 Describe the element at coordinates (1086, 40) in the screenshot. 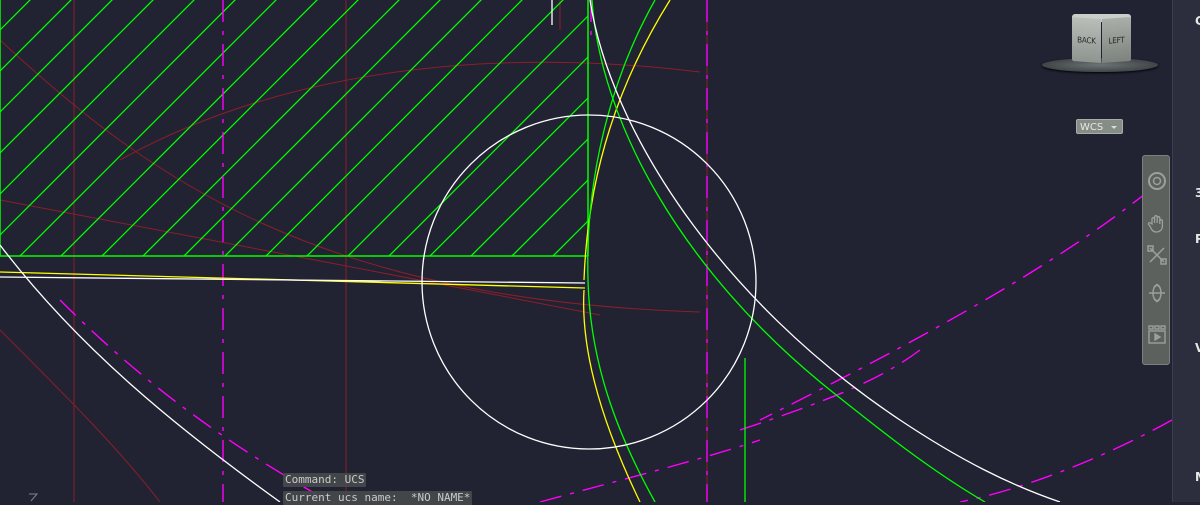

I see `viewcube-back-face: BACK` at that location.